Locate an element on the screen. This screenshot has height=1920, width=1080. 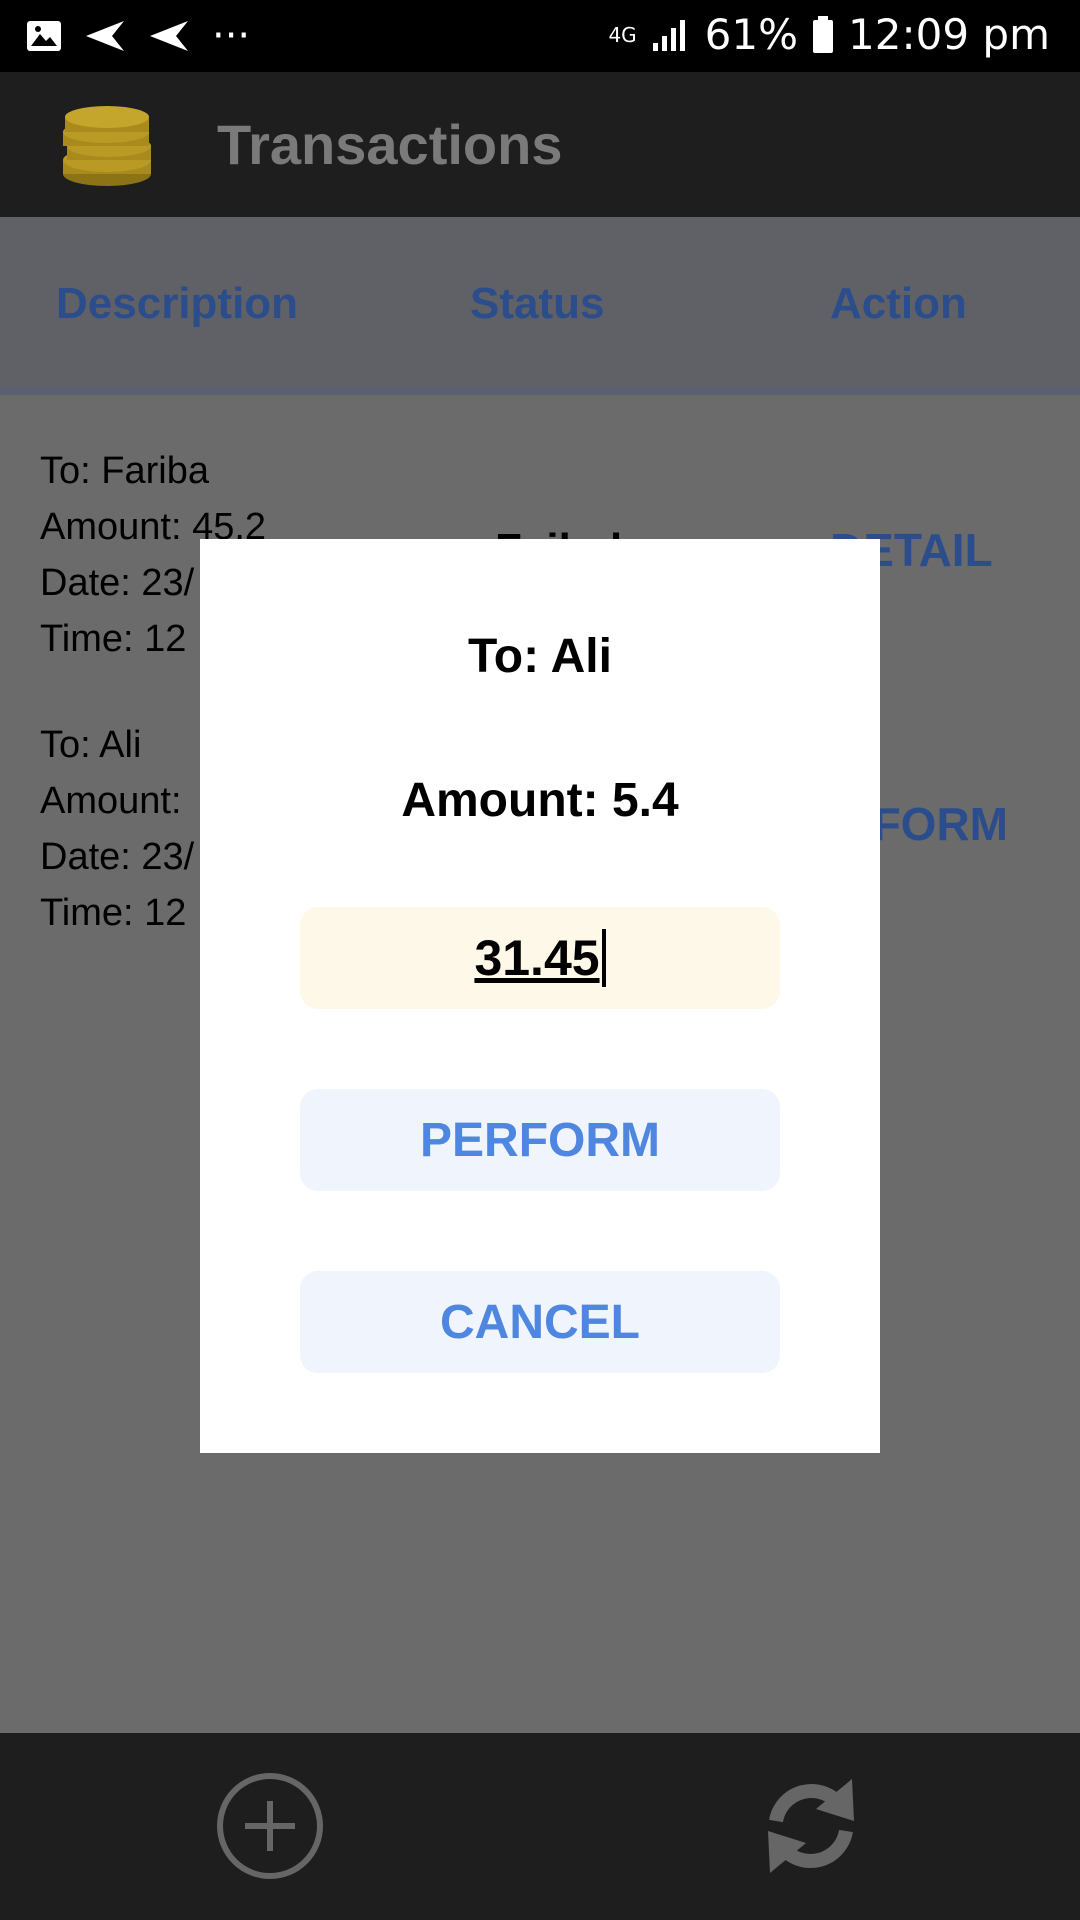
status-indicators: 4G 61% 12:09 pm is located at coordinates (829, 34).